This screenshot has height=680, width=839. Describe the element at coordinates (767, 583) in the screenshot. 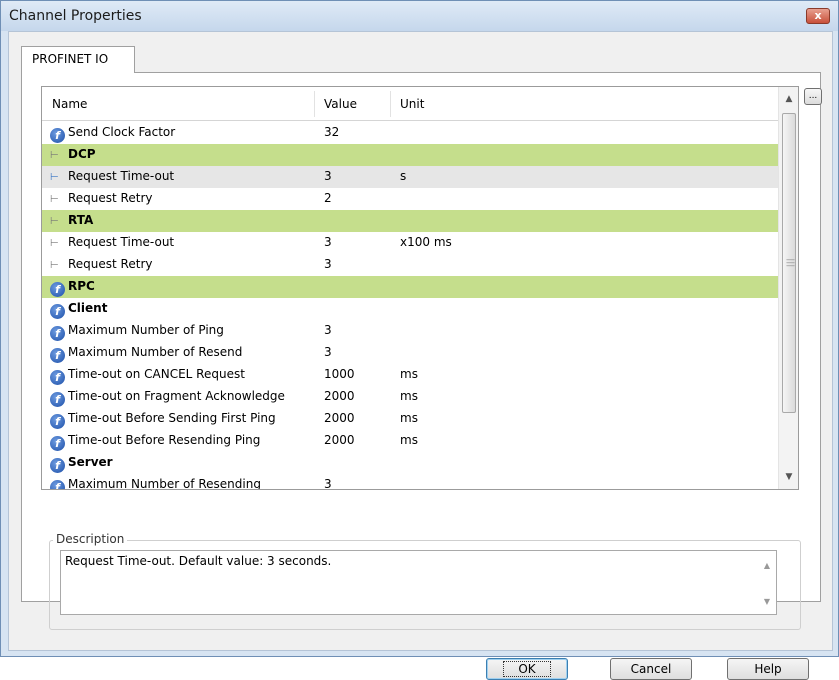

I see `description-scrollbar: ▲ ▼` at that location.